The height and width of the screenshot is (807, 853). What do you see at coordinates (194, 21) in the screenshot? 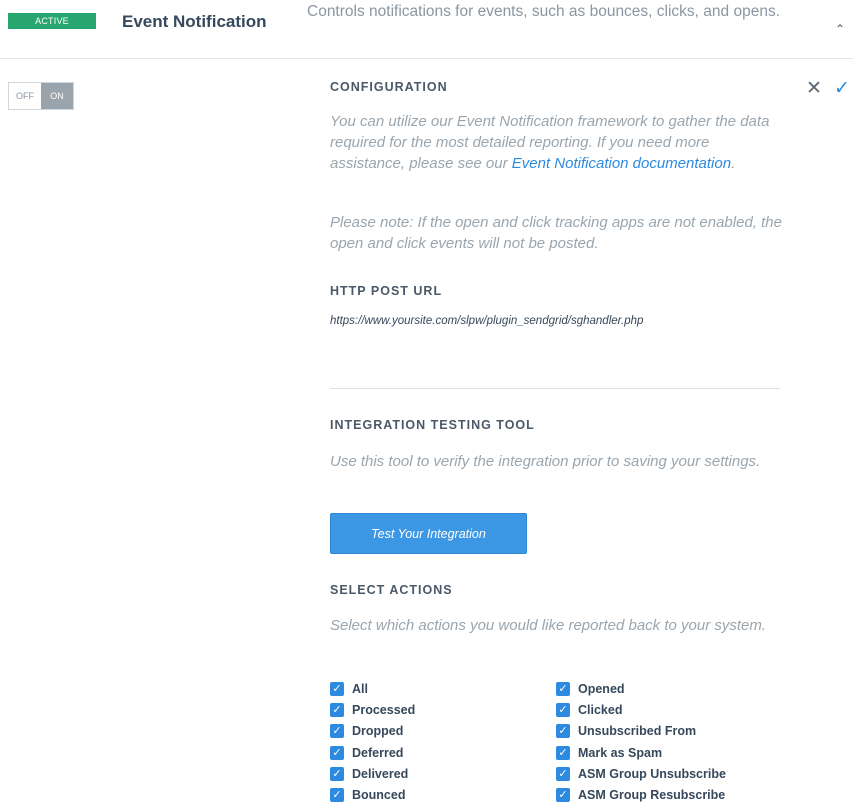
I see `section-title: Event Notification` at bounding box center [194, 21].